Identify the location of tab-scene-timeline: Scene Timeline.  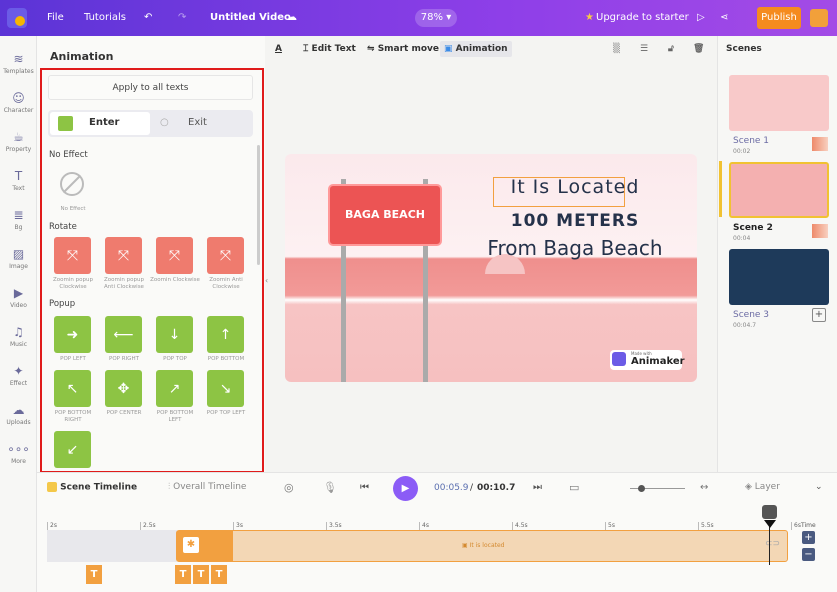
(92, 487).